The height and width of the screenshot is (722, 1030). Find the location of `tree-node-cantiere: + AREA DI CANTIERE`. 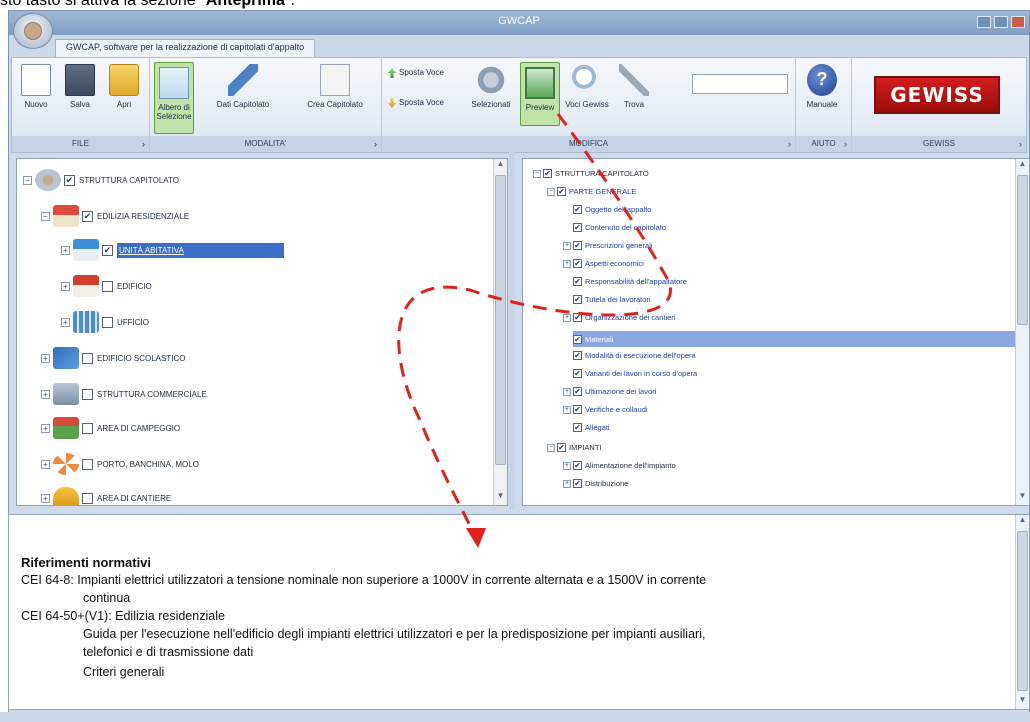

tree-node-cantiere: + AREA DI CANTIERE is located at coordinates (106, 496).